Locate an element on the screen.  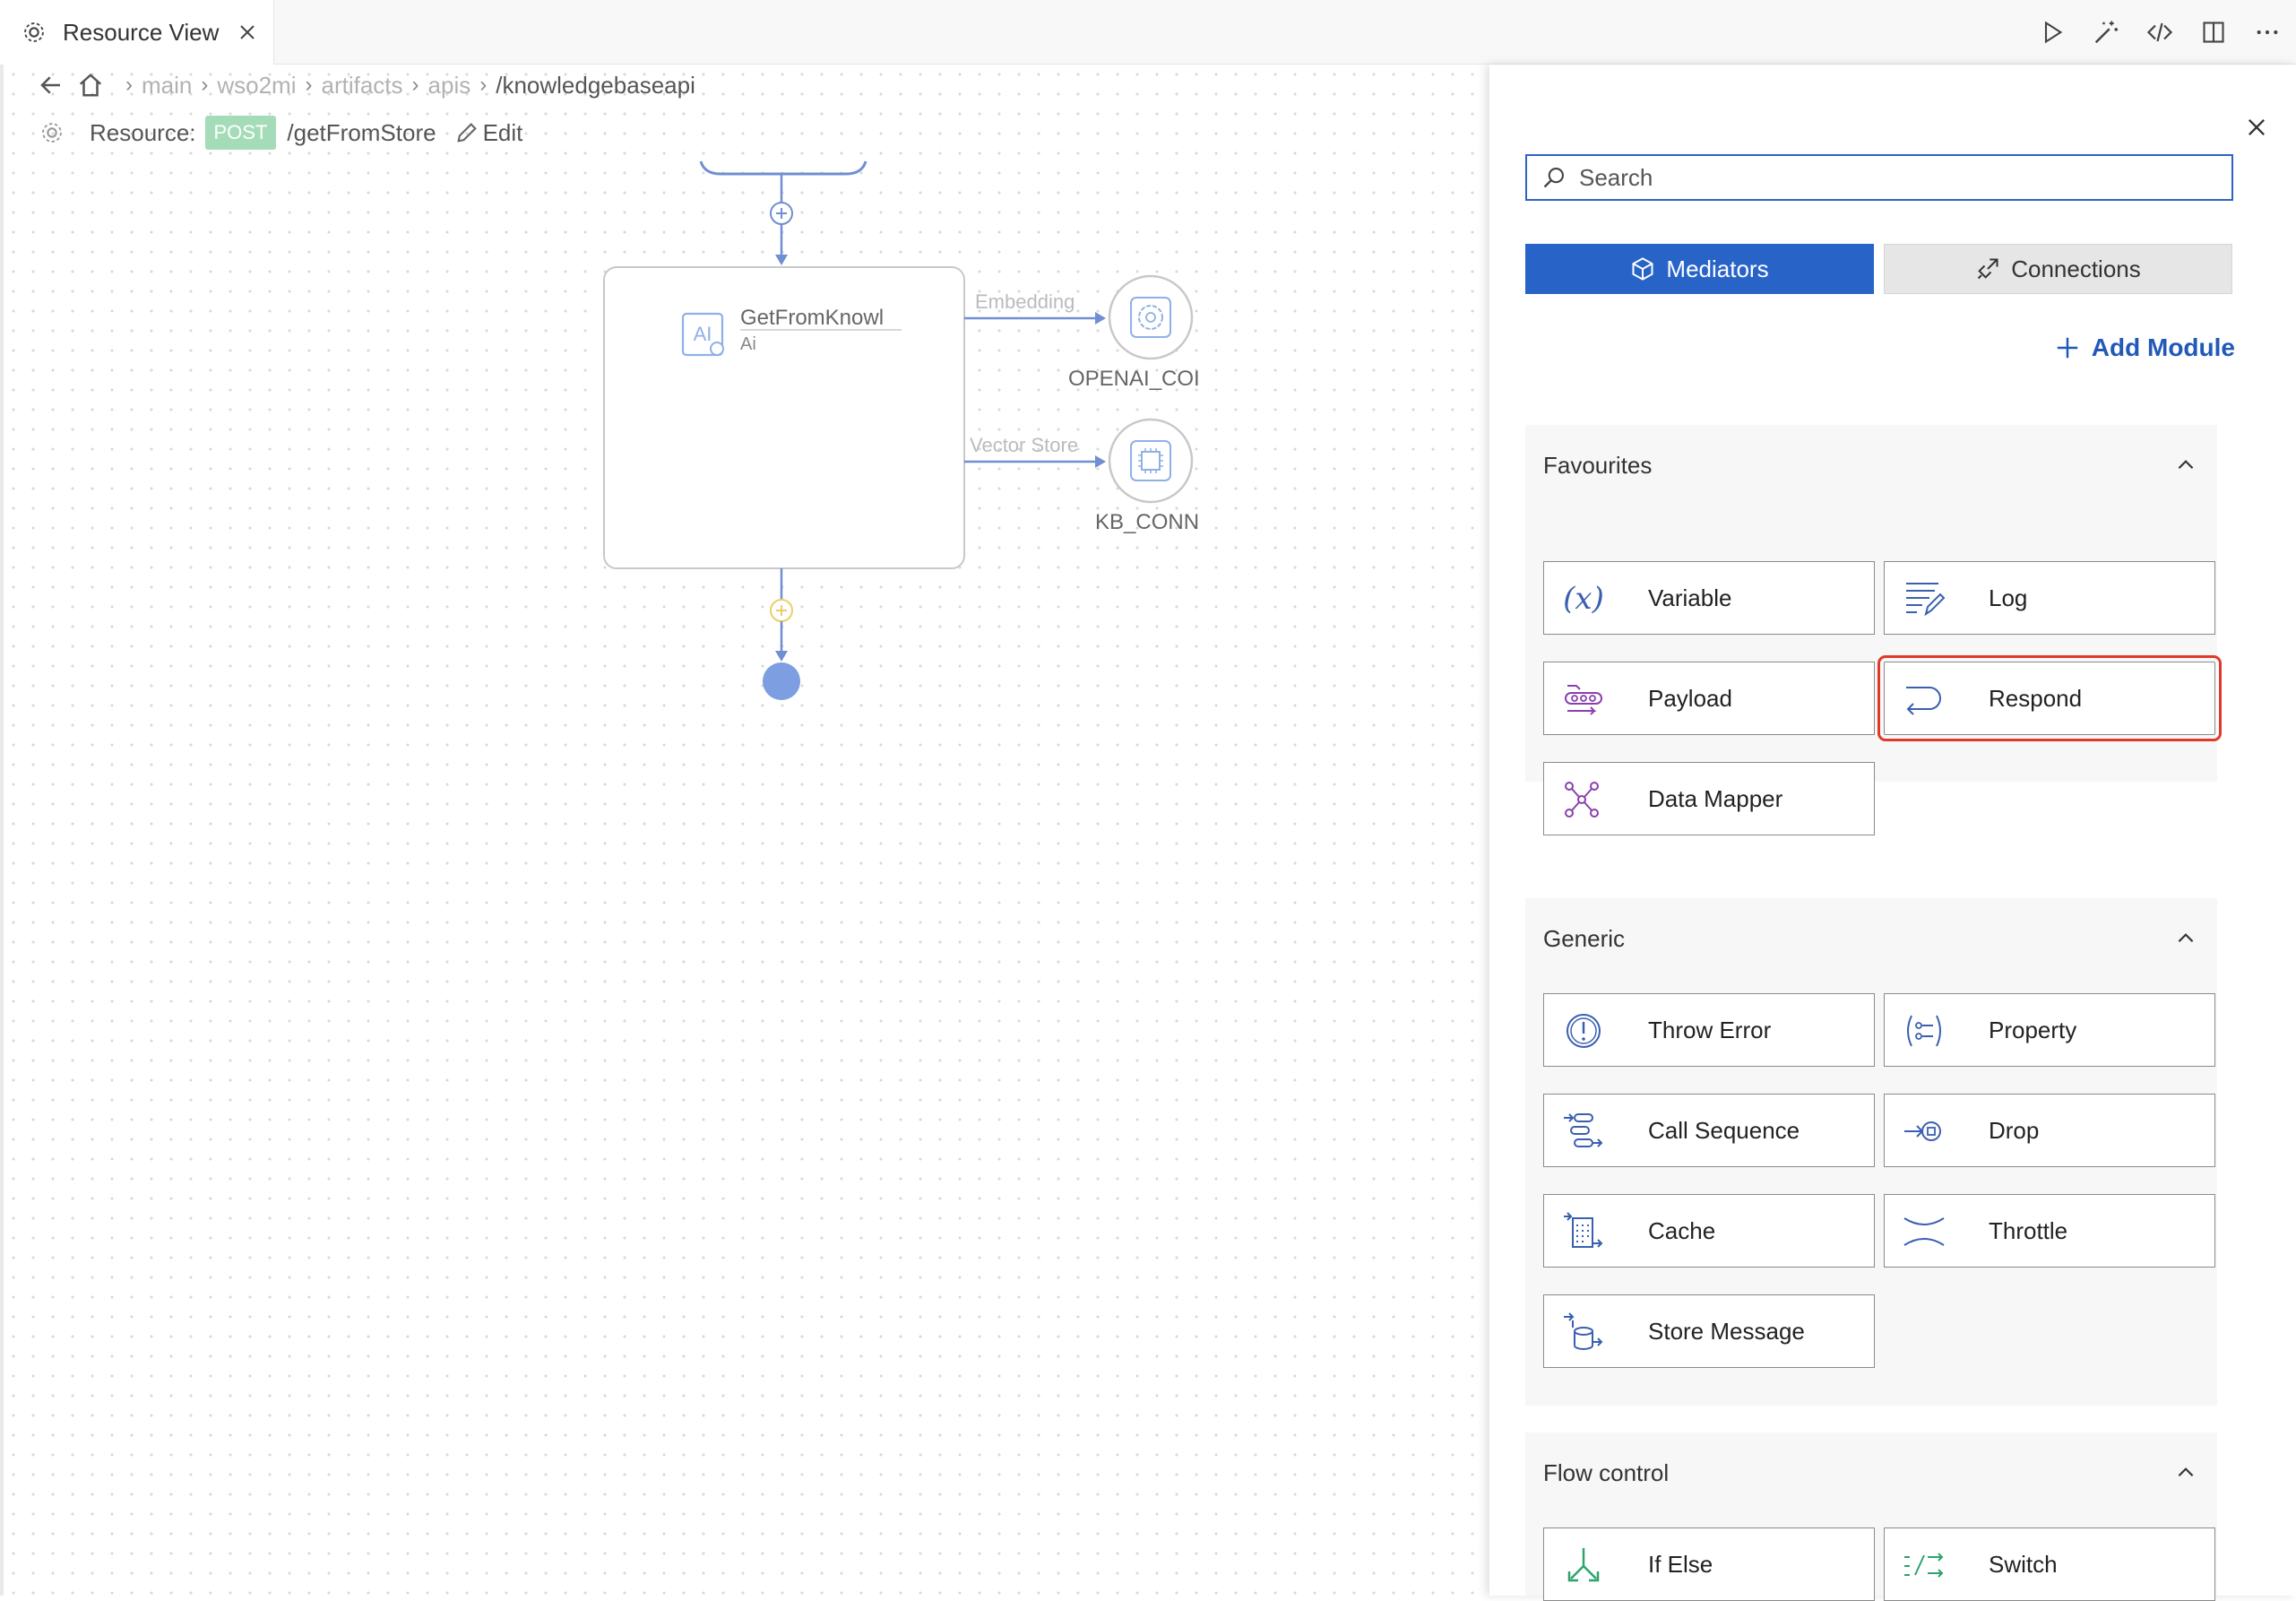
magic-wand-button is located at coordinates (2106, 32).